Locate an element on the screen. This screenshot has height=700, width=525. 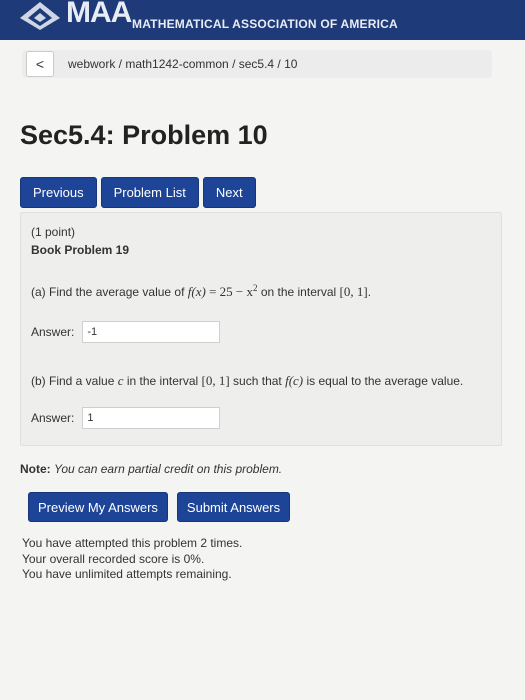
answer-a-input is located at coordinates (151, 332).